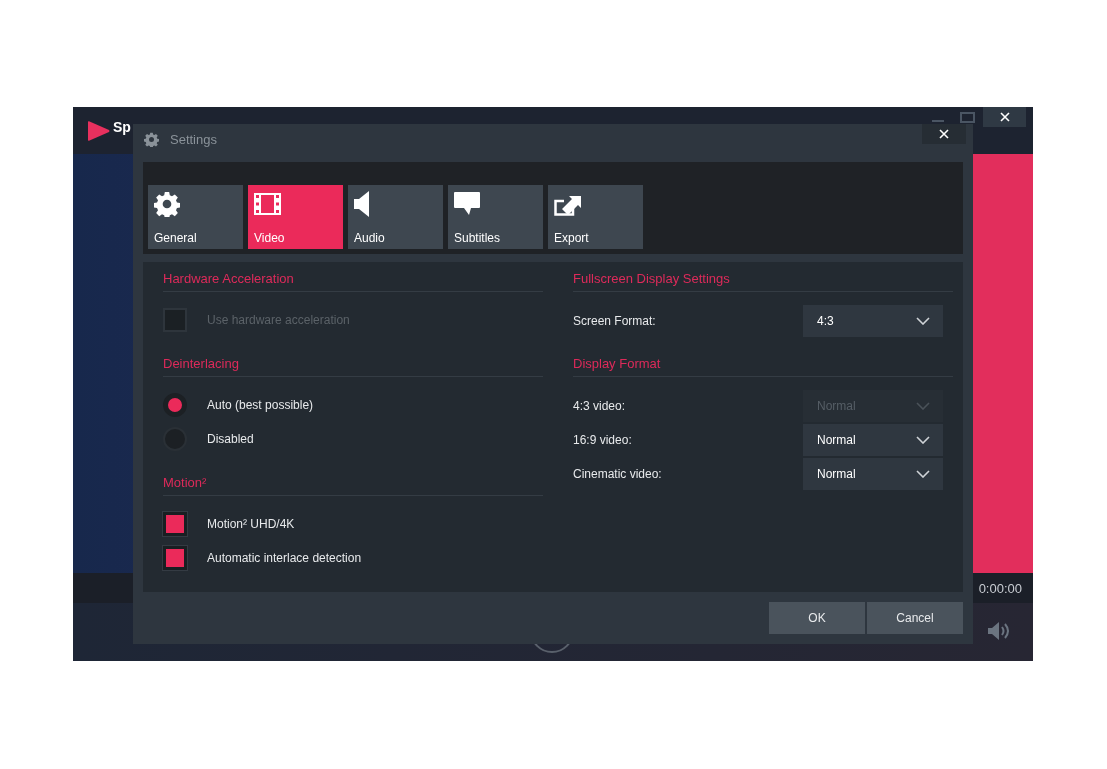 This screenshot has width=1107, height=769. I want to click on section-heading: Fullscreen Display Settings, so click(763, 281).